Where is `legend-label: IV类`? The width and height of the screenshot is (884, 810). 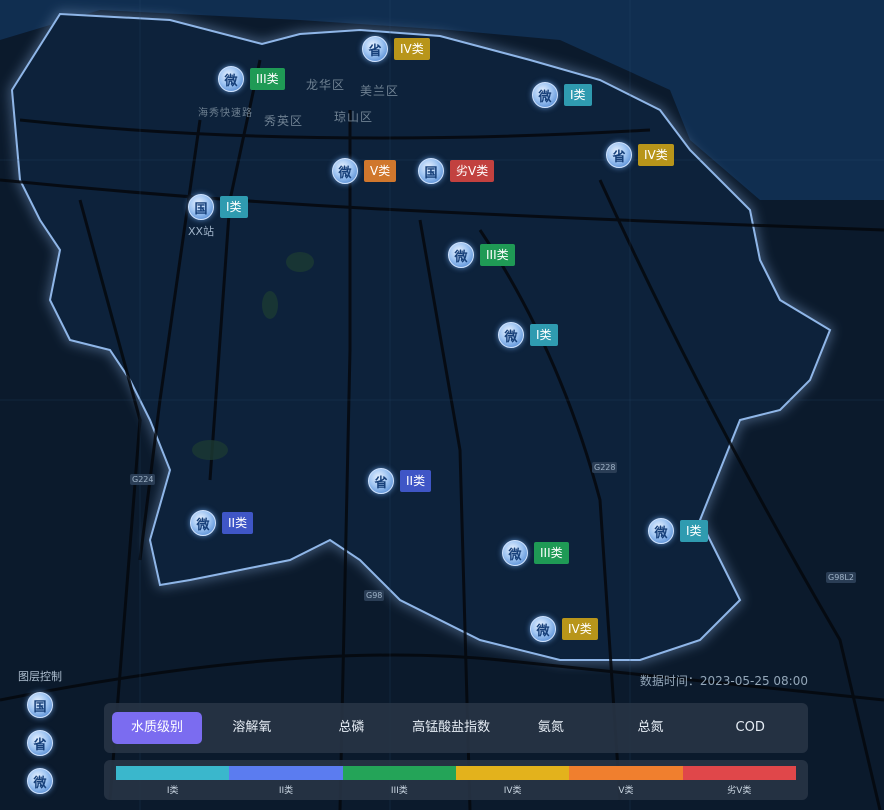
legend-label: IV类 is located at coordinates (512, 791).